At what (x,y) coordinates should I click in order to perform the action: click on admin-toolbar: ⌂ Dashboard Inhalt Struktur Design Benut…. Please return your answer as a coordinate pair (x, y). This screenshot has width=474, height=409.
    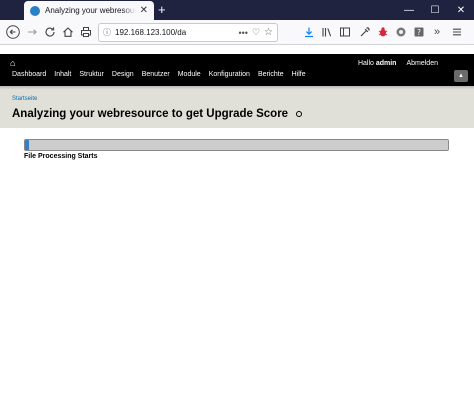
    Looking at the image, I should click on (237, 70).